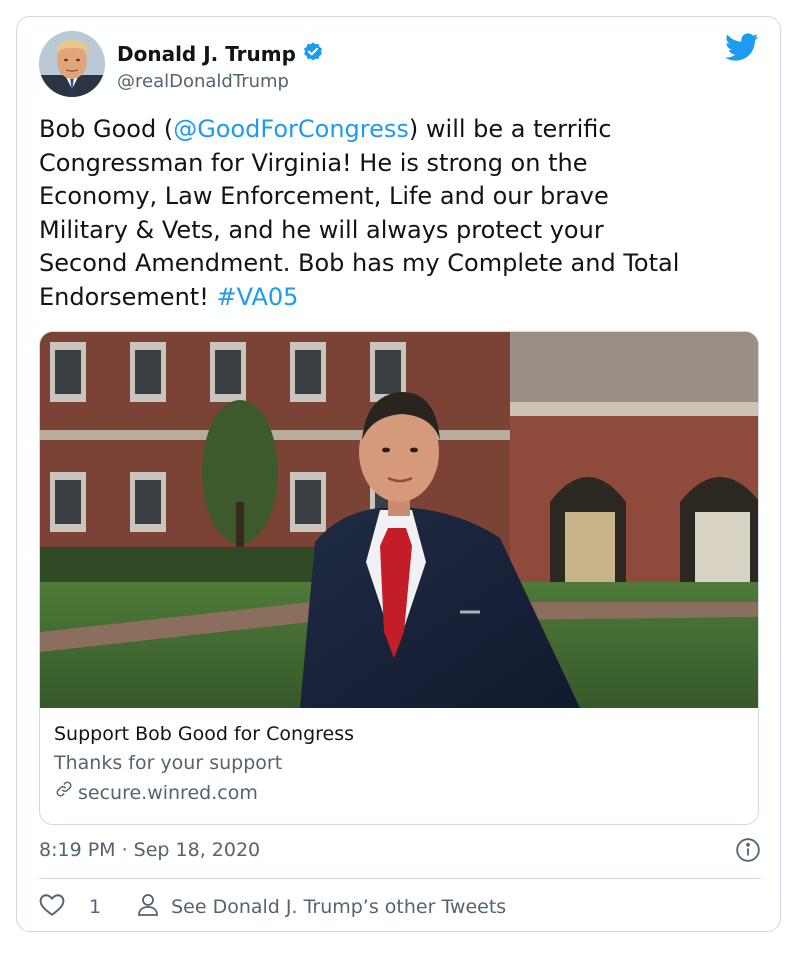 This screenshot has width=799, height=955. Describe the element at coordinates (70, 907) in the screenshot. I see `like-action: 1` at that location.